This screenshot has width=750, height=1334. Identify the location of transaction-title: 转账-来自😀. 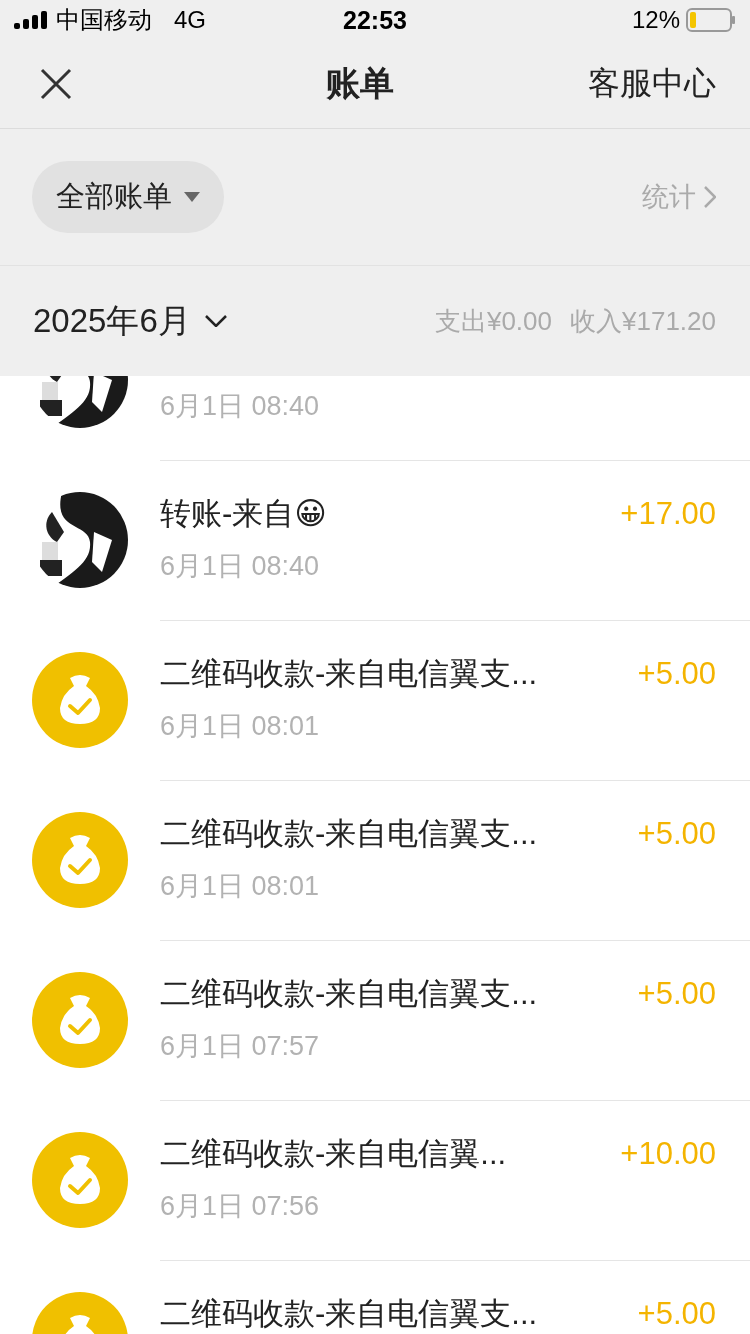
(243, 513).